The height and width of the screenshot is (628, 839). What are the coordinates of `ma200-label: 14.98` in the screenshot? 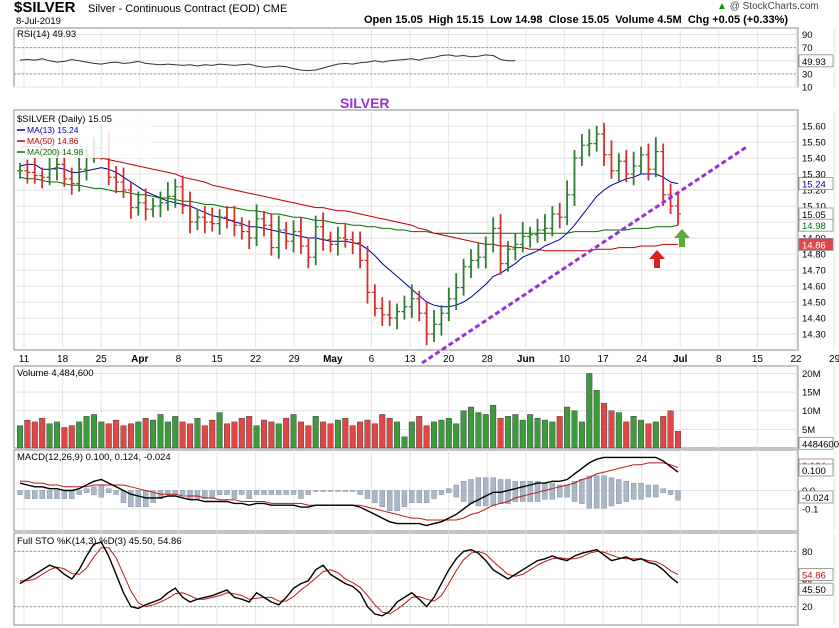 It's located at (814, 226).